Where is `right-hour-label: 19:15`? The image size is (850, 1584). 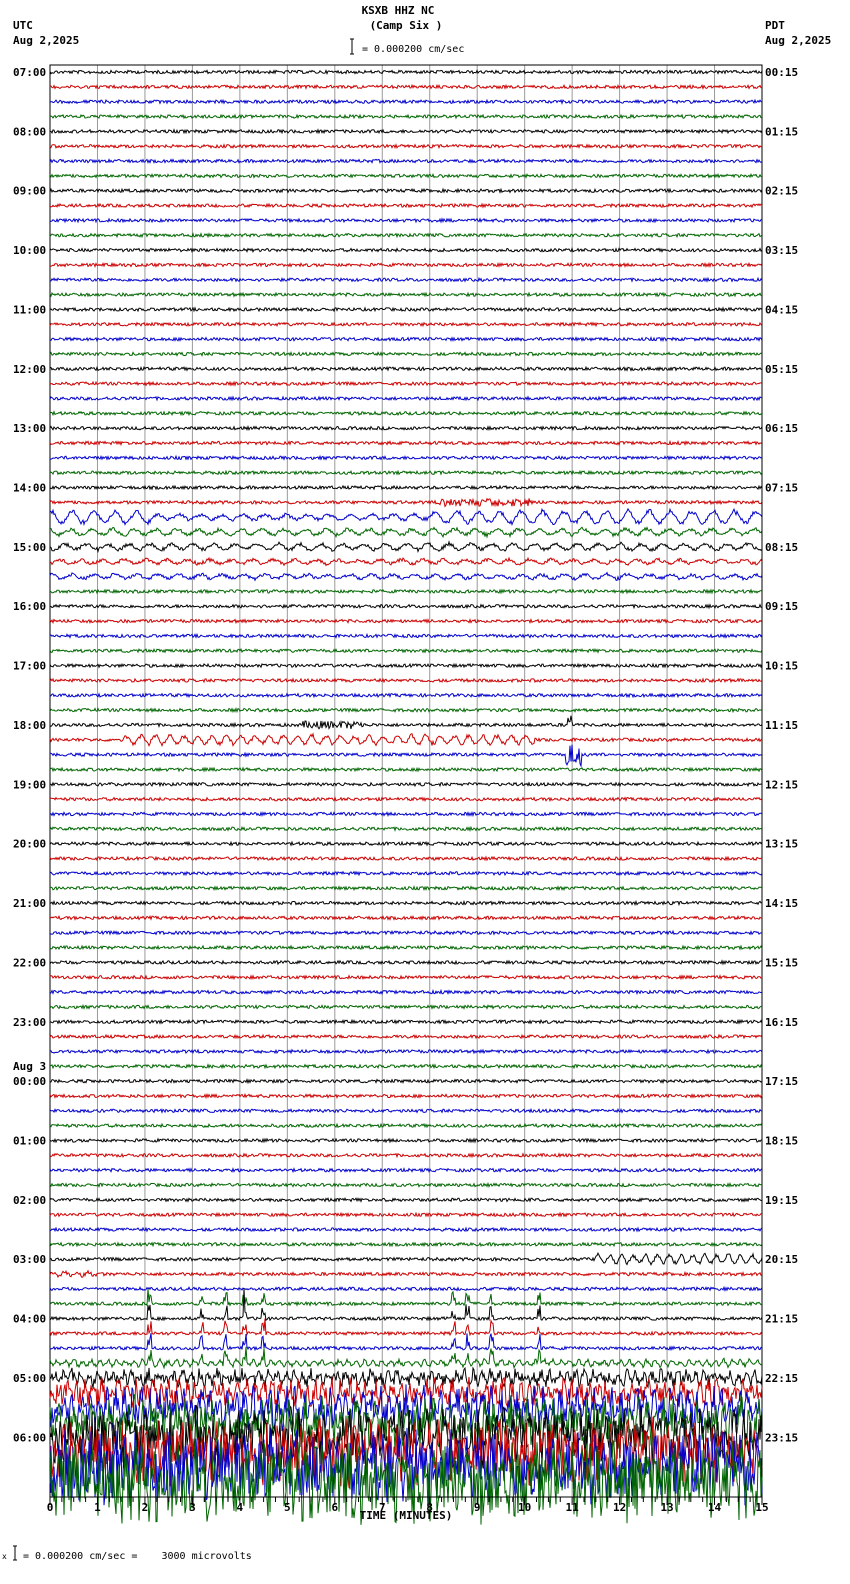 right-hour-label: 19:15 is located at coordinates (781, 1200).